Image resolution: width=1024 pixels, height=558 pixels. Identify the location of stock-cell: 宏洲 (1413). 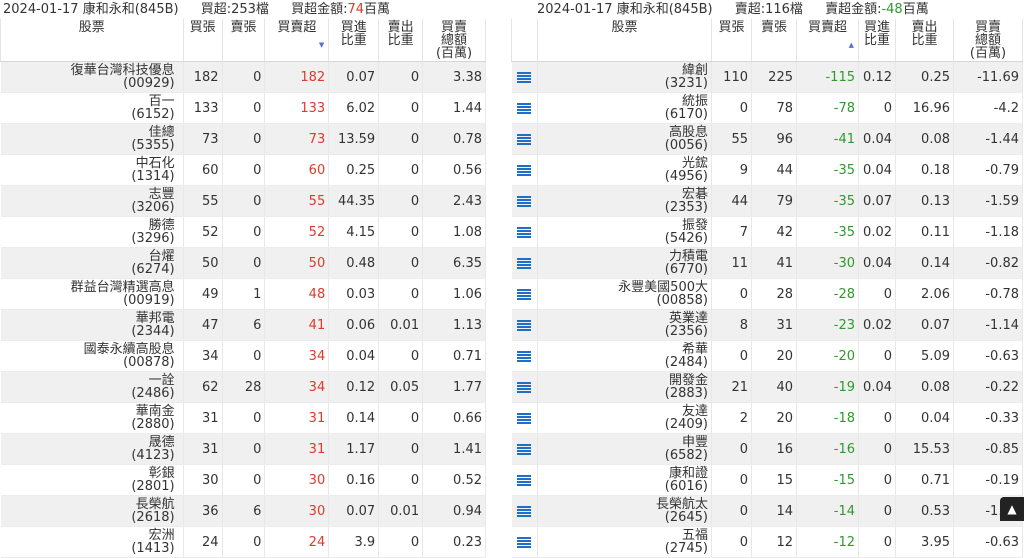
(92, 542).